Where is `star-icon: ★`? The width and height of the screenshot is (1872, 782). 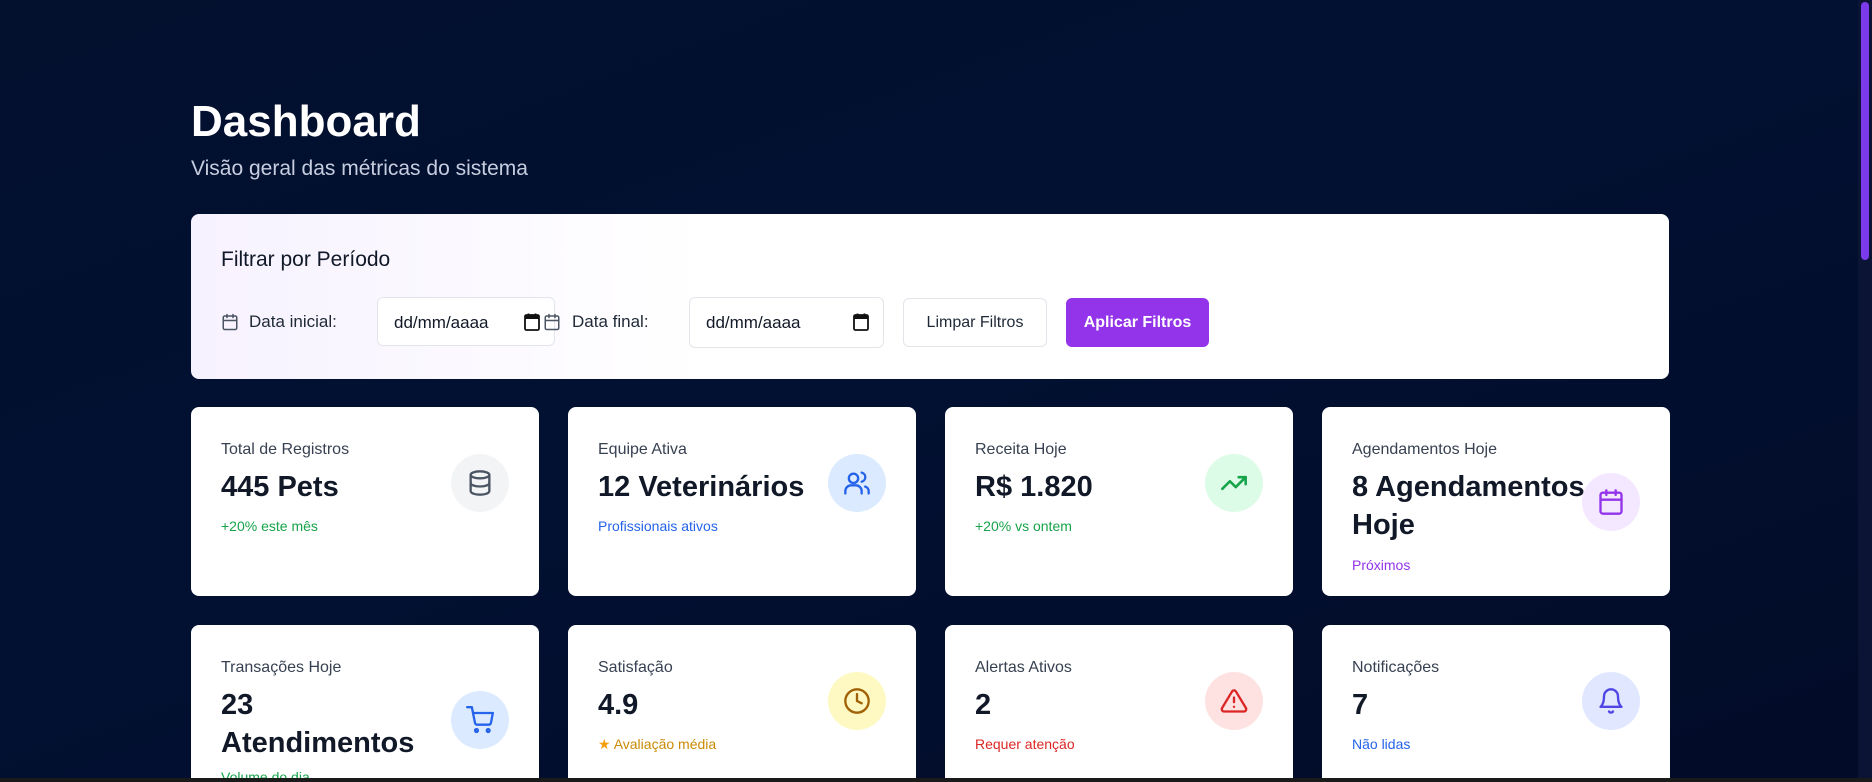
star-icon: ★ is located at coordinates (604, 744).